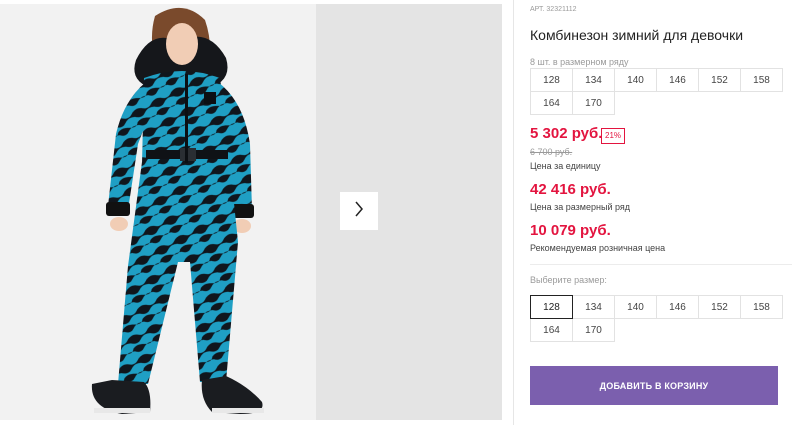 The height and width of the screenshot is (425, 800). What do you see at coordinates (635, 307) in the screenshot?
I see `size-option: 140` at bounding box center [635, 307].